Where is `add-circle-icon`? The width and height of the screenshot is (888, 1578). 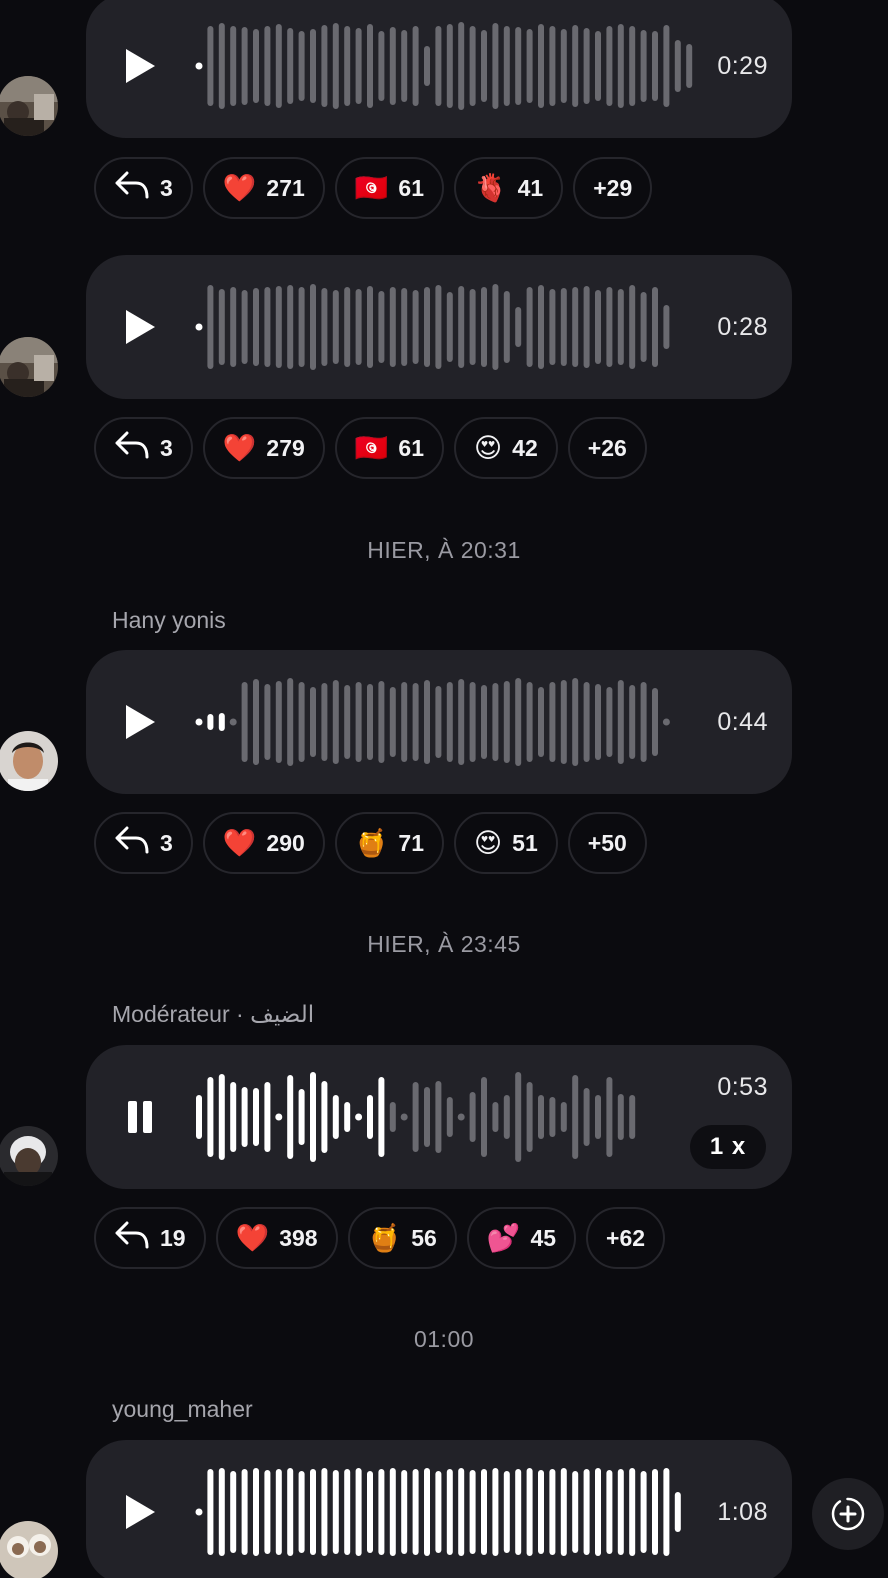
add-circle-icon is located at coordinates (848, 1514).